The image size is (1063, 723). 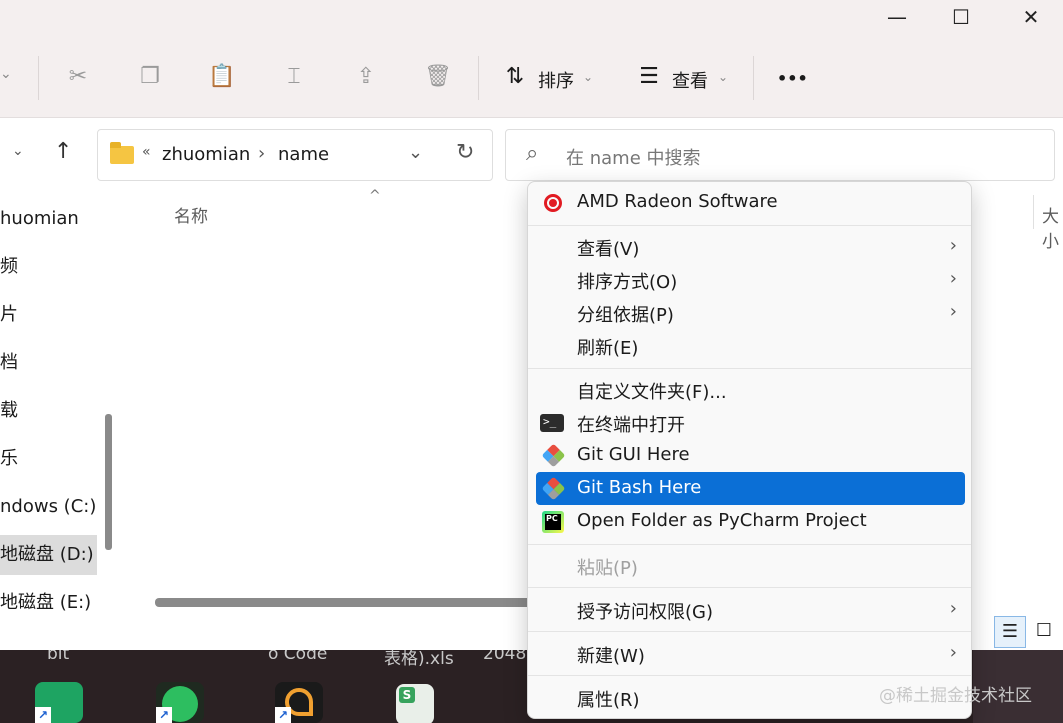 I want to click on folder-icon, so click(x=122, y=153).